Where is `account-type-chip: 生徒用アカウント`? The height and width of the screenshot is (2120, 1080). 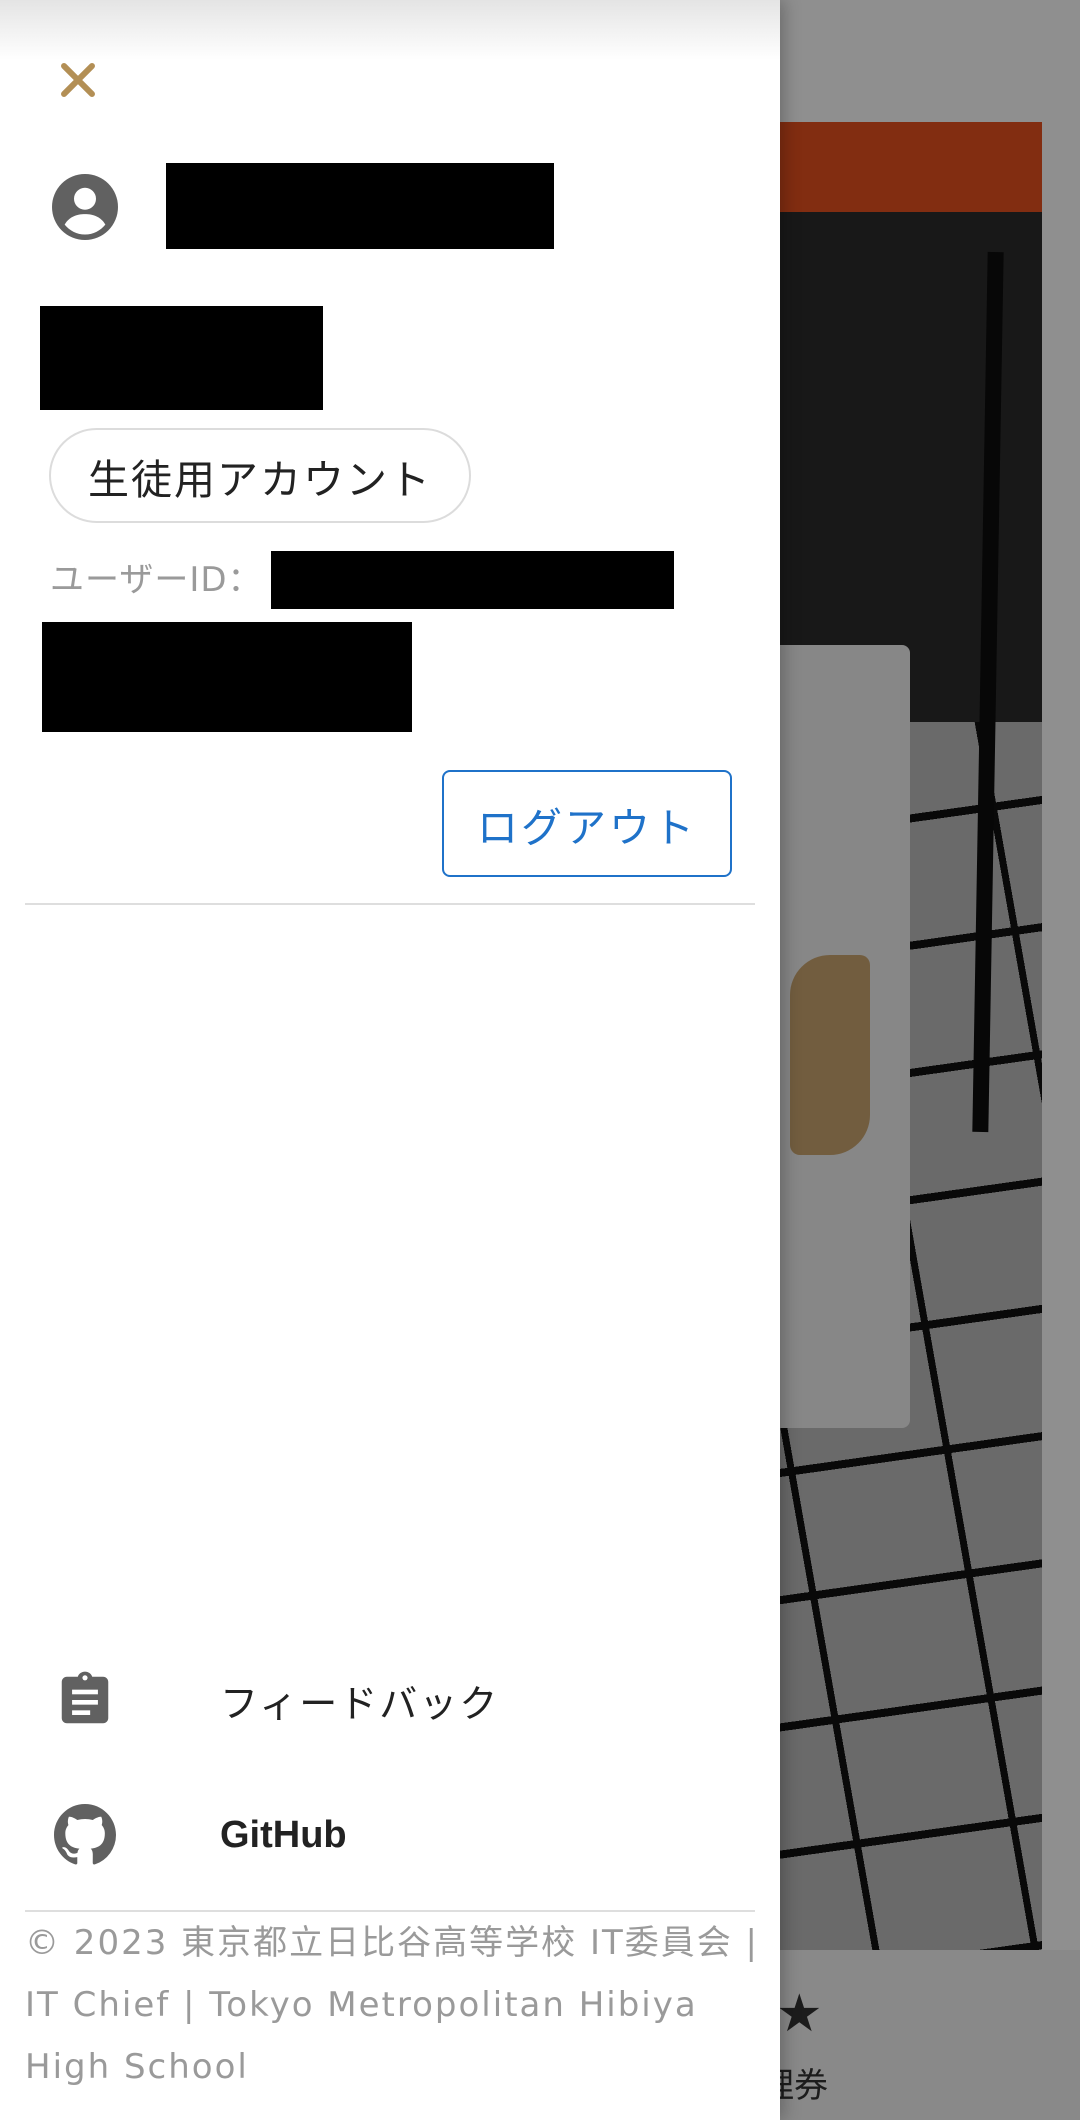 account-type-chip: 生徒用アカウント is located at coordinates (260, 475).